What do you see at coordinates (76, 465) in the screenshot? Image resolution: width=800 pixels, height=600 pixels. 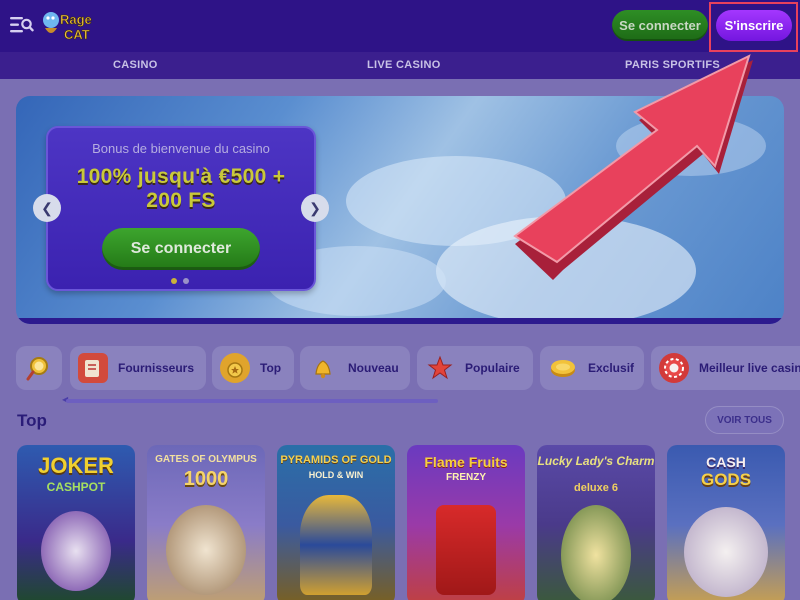 I see `game-title: JOKER` at bounding box center [76, 465].